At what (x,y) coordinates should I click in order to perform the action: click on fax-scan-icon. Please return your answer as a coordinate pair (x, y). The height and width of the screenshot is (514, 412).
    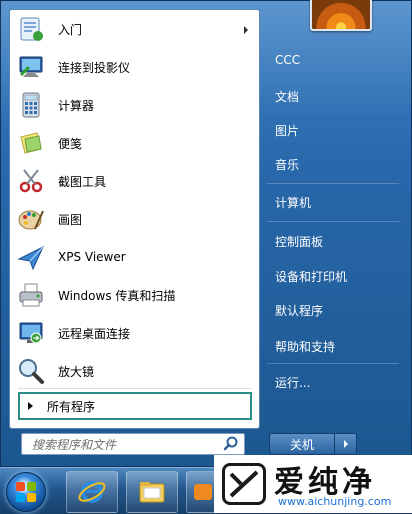
    Looking at the image, I should click on (31, 295).